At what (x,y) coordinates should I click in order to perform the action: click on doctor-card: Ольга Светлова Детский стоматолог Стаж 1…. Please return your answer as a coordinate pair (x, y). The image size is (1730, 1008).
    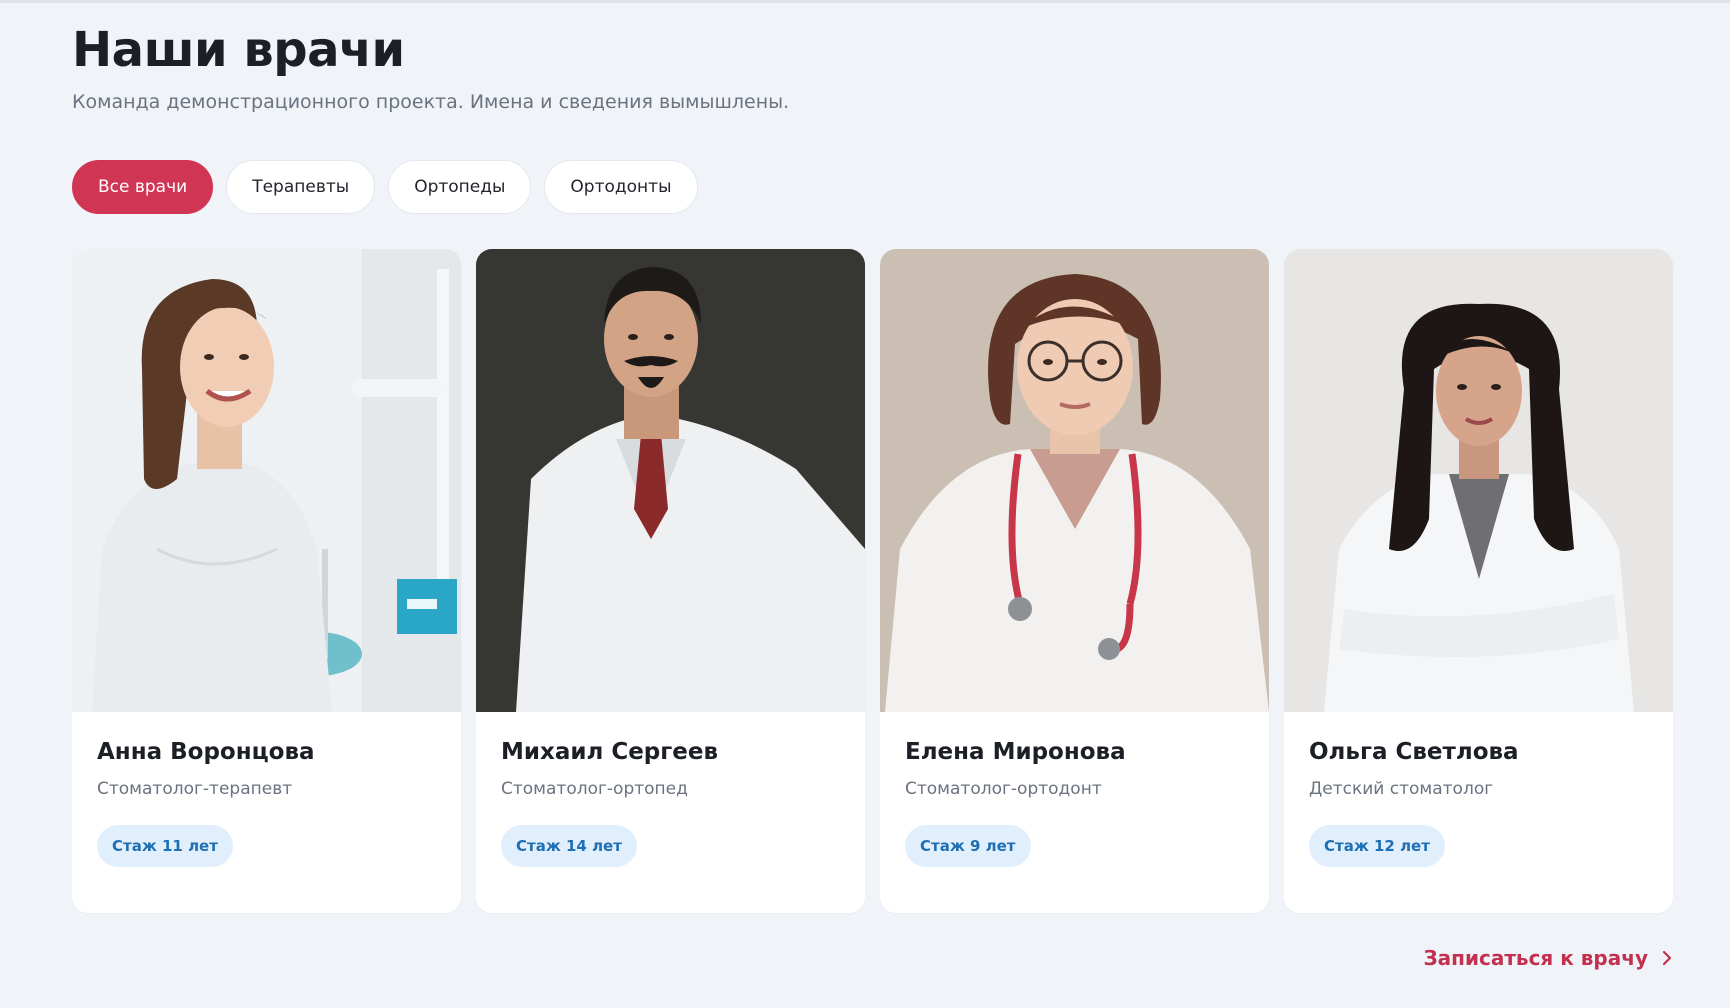
    Looking at the image, I should click on (1478, 581).